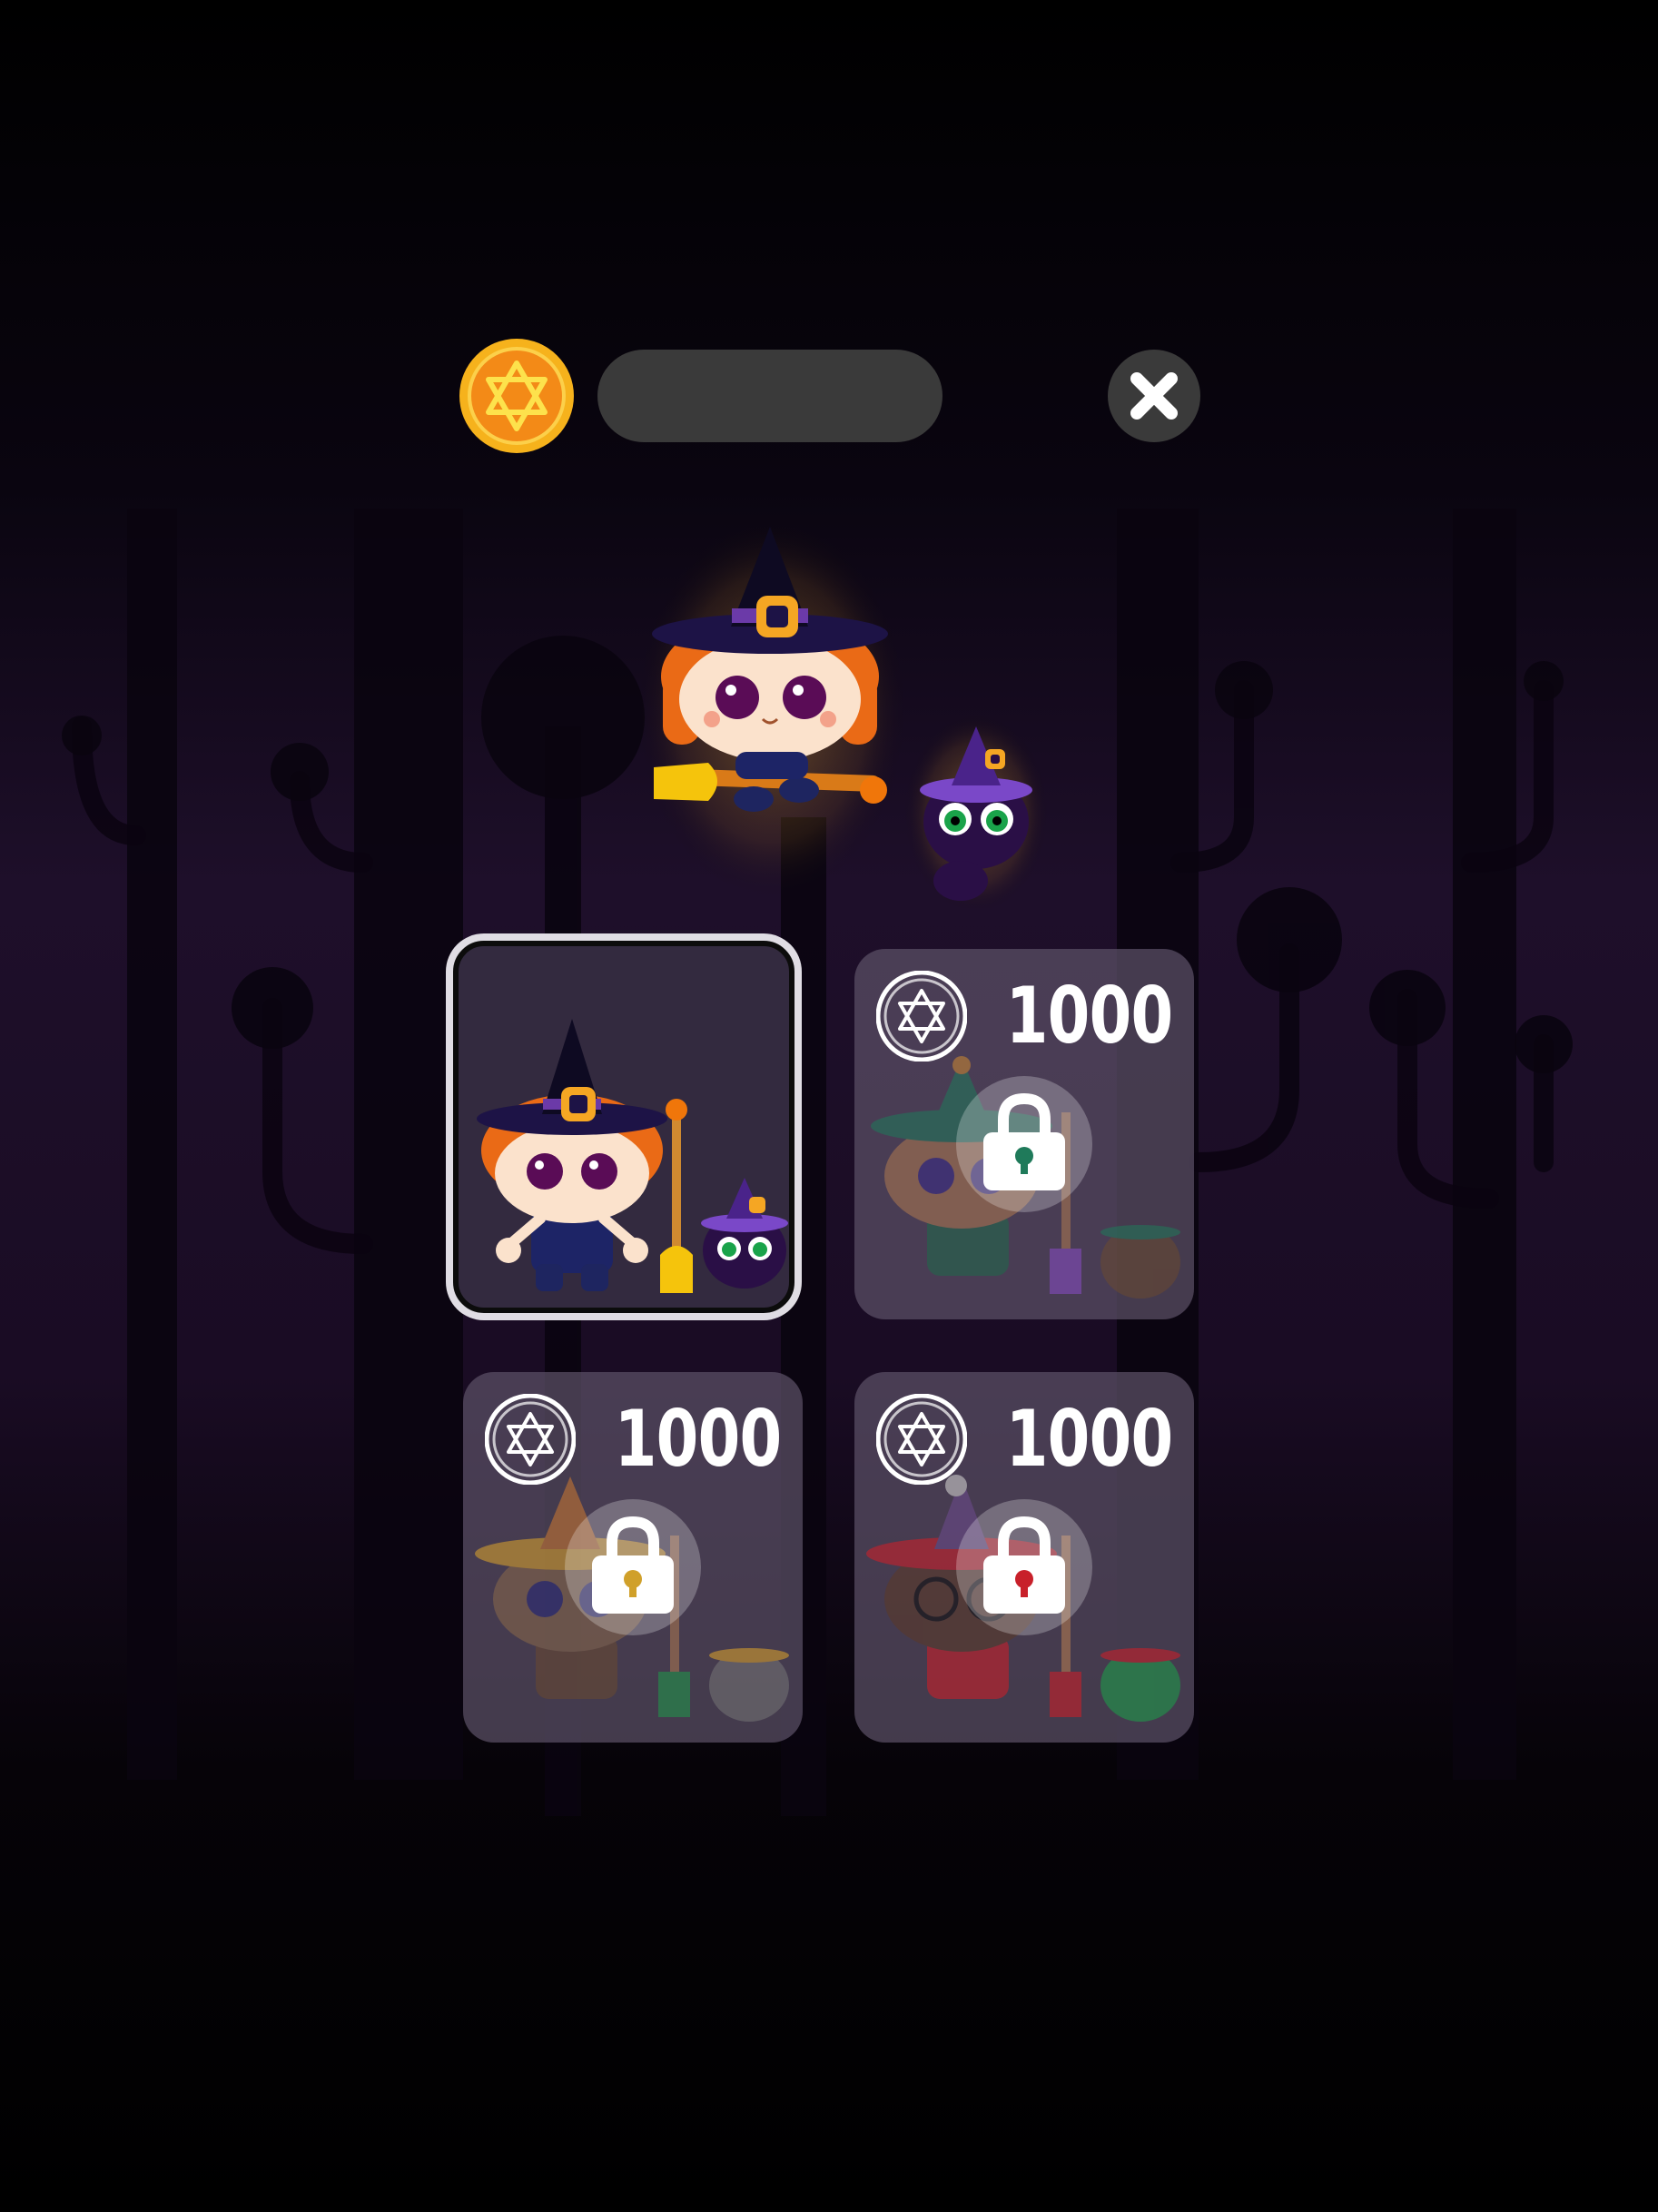  I want to click on selected-character-preview, so click(843, 713).